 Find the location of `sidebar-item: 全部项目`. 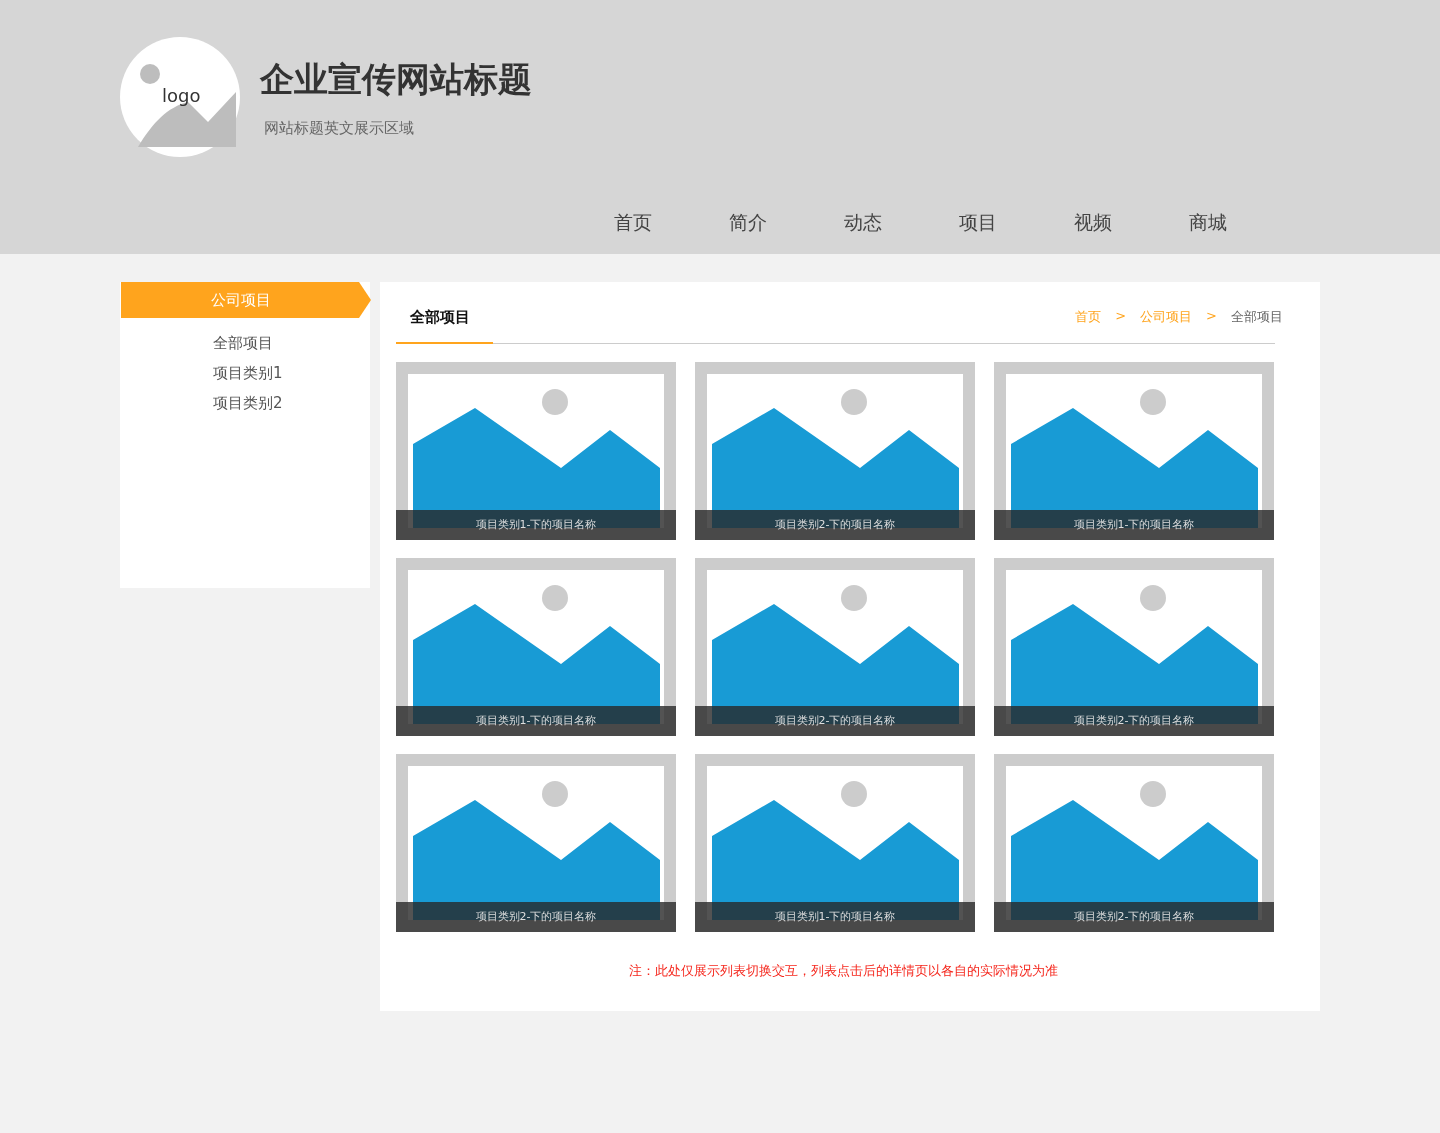

sidebar-item: 全部项目 is located at coordinates (291, 343).